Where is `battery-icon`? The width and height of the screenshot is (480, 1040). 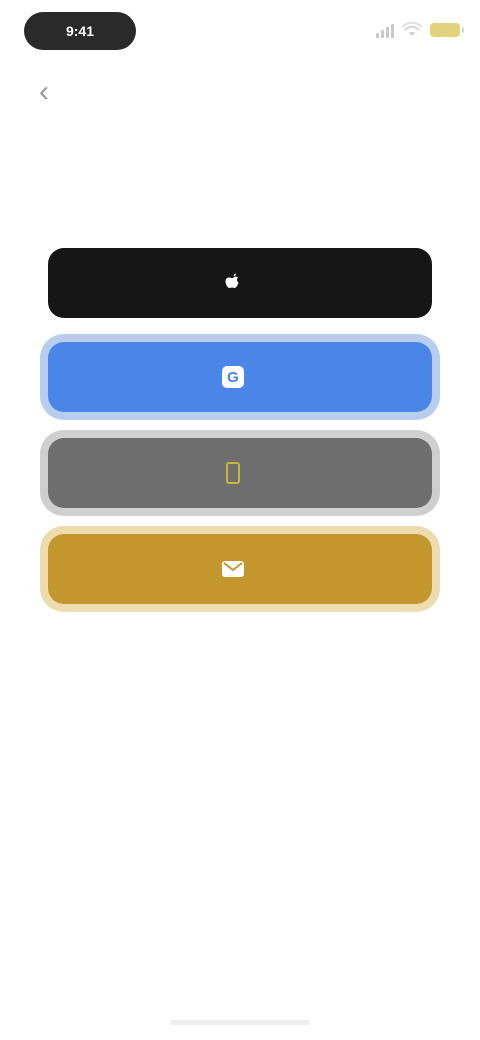
battery-icon is located at coordinates (447, 30).